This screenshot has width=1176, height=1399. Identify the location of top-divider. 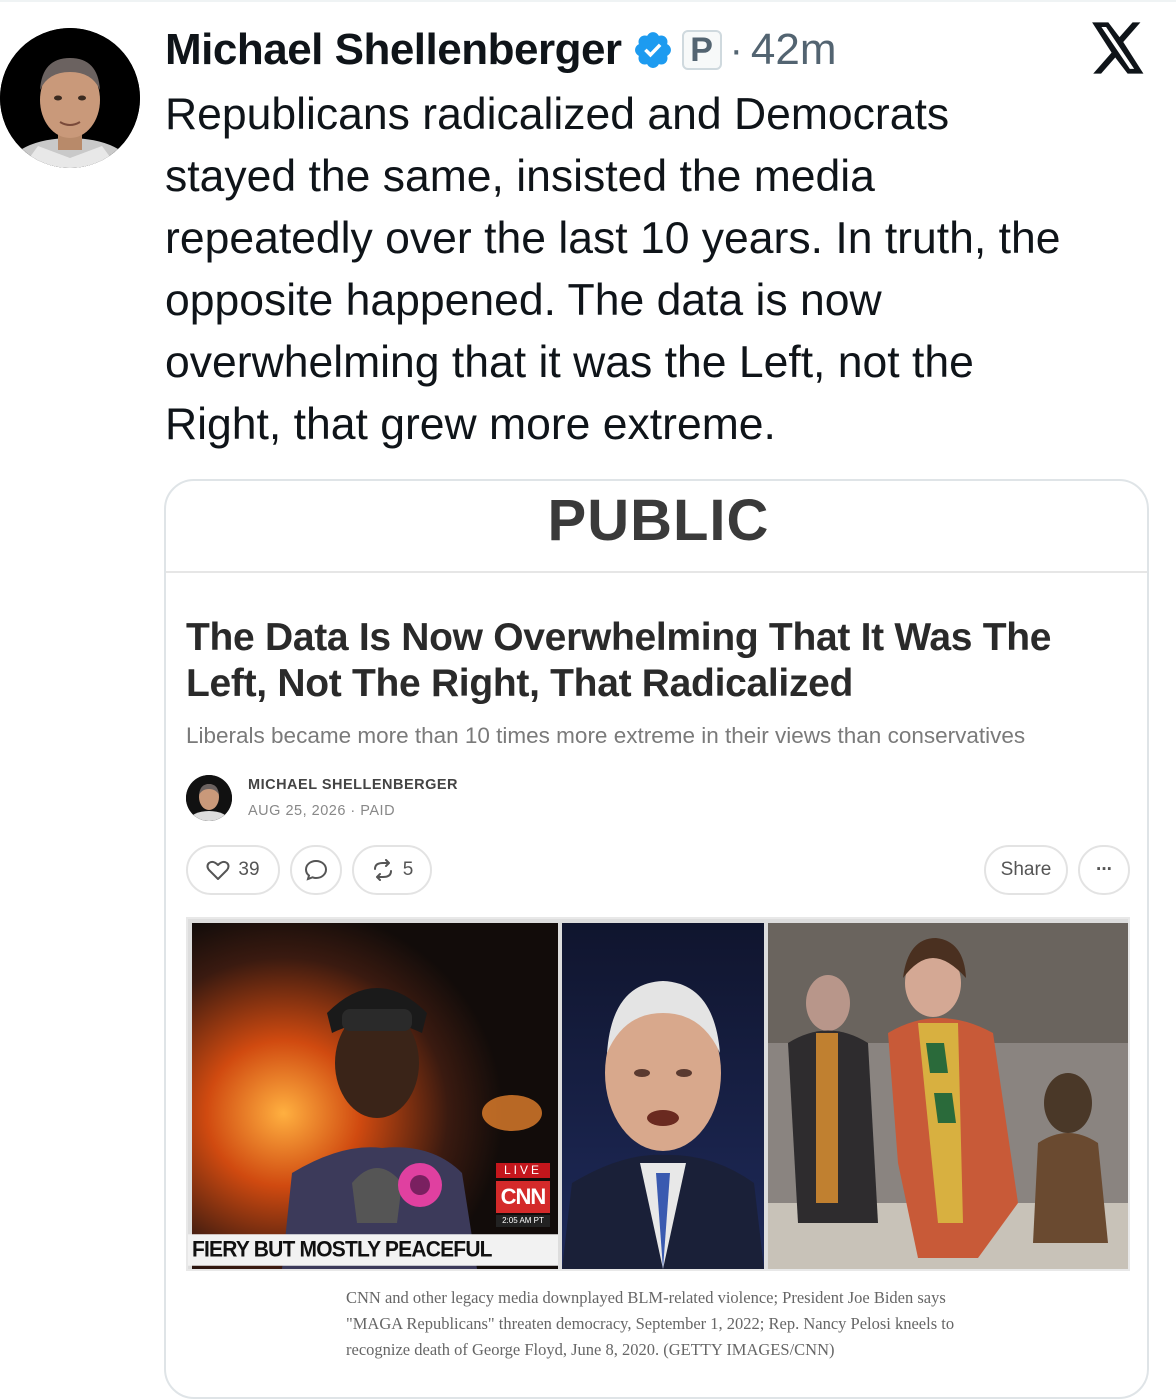
(588, 1).